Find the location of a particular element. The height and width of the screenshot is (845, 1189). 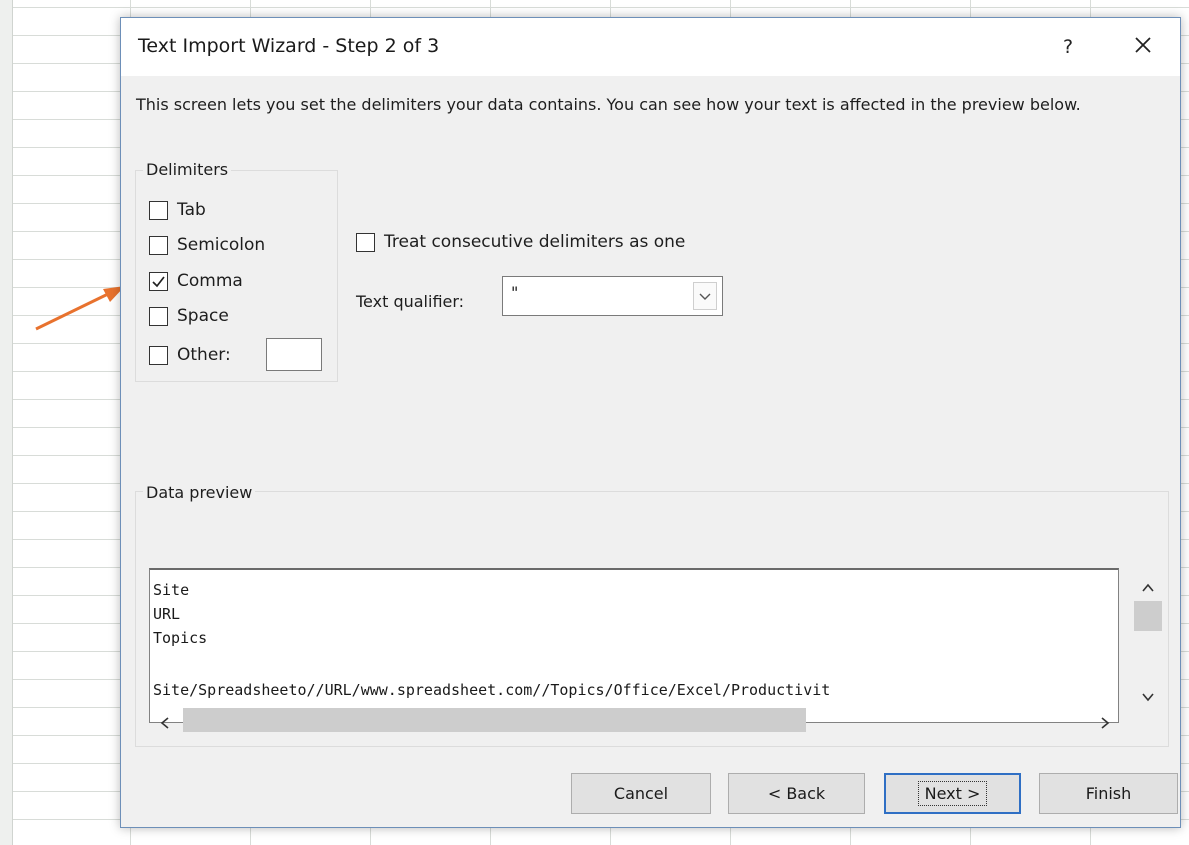

comma-checkbox-row: Comma is located at coordinates (196, 281).